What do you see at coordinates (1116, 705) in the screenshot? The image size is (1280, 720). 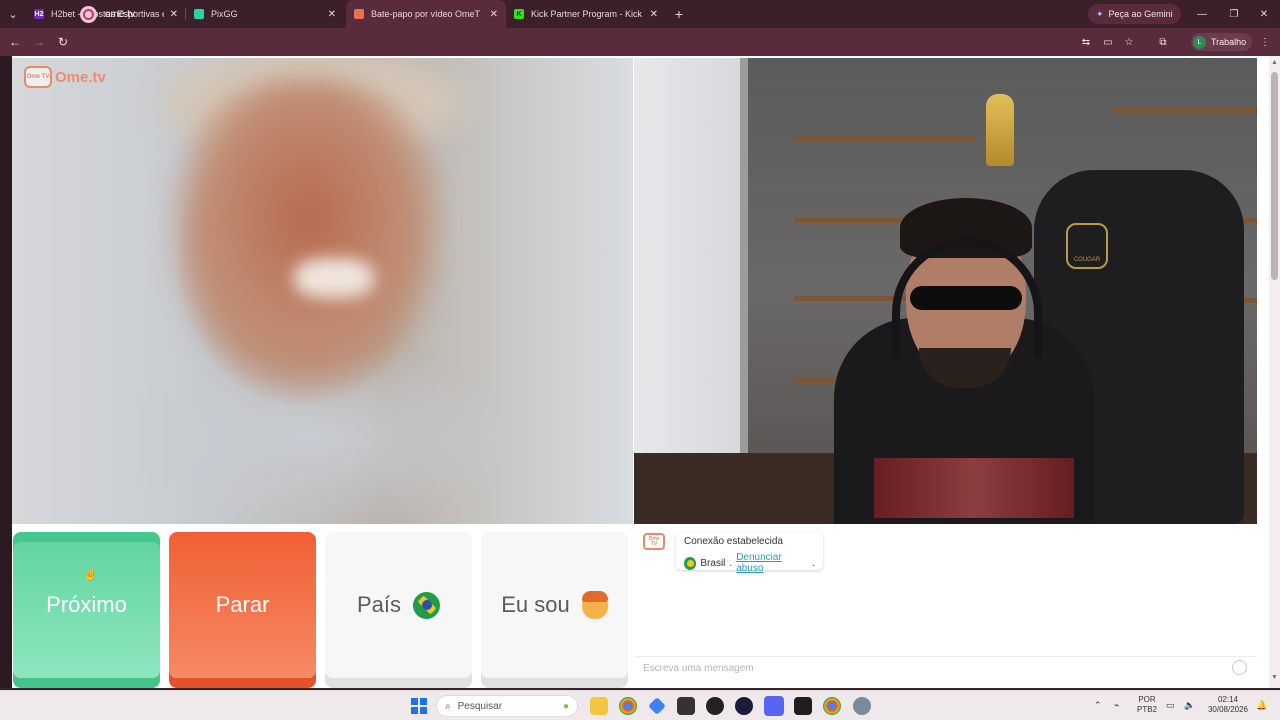 I see `network-icon: ⌁` at bounding box center [1116, 705].